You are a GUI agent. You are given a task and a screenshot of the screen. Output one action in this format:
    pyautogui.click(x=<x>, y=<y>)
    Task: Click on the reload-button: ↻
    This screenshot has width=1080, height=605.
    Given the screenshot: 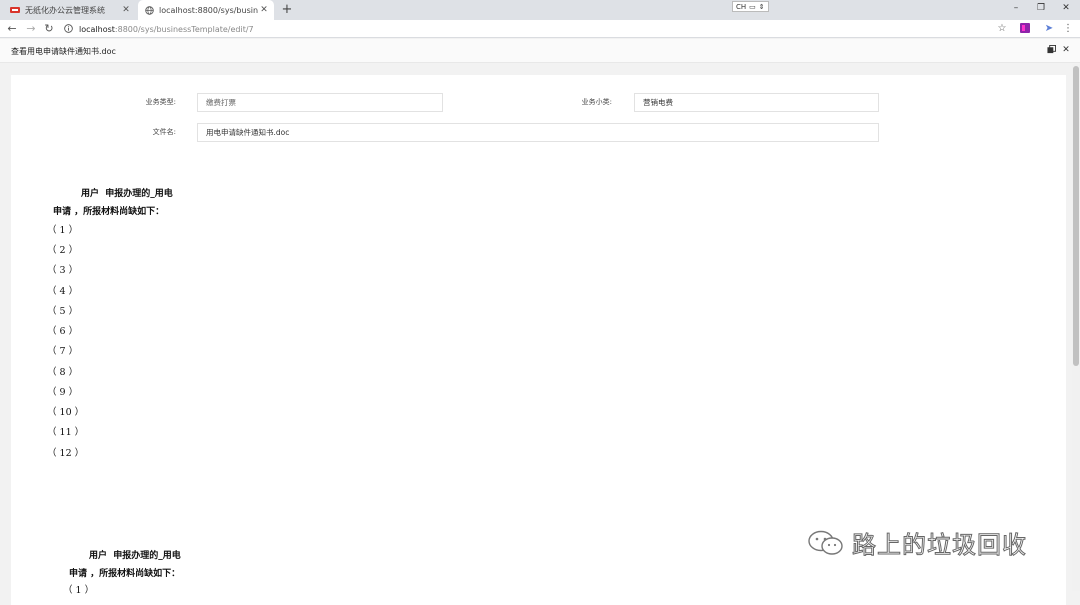 What is the action you would take?
    pyautogui.click(x=49, y=28)
    